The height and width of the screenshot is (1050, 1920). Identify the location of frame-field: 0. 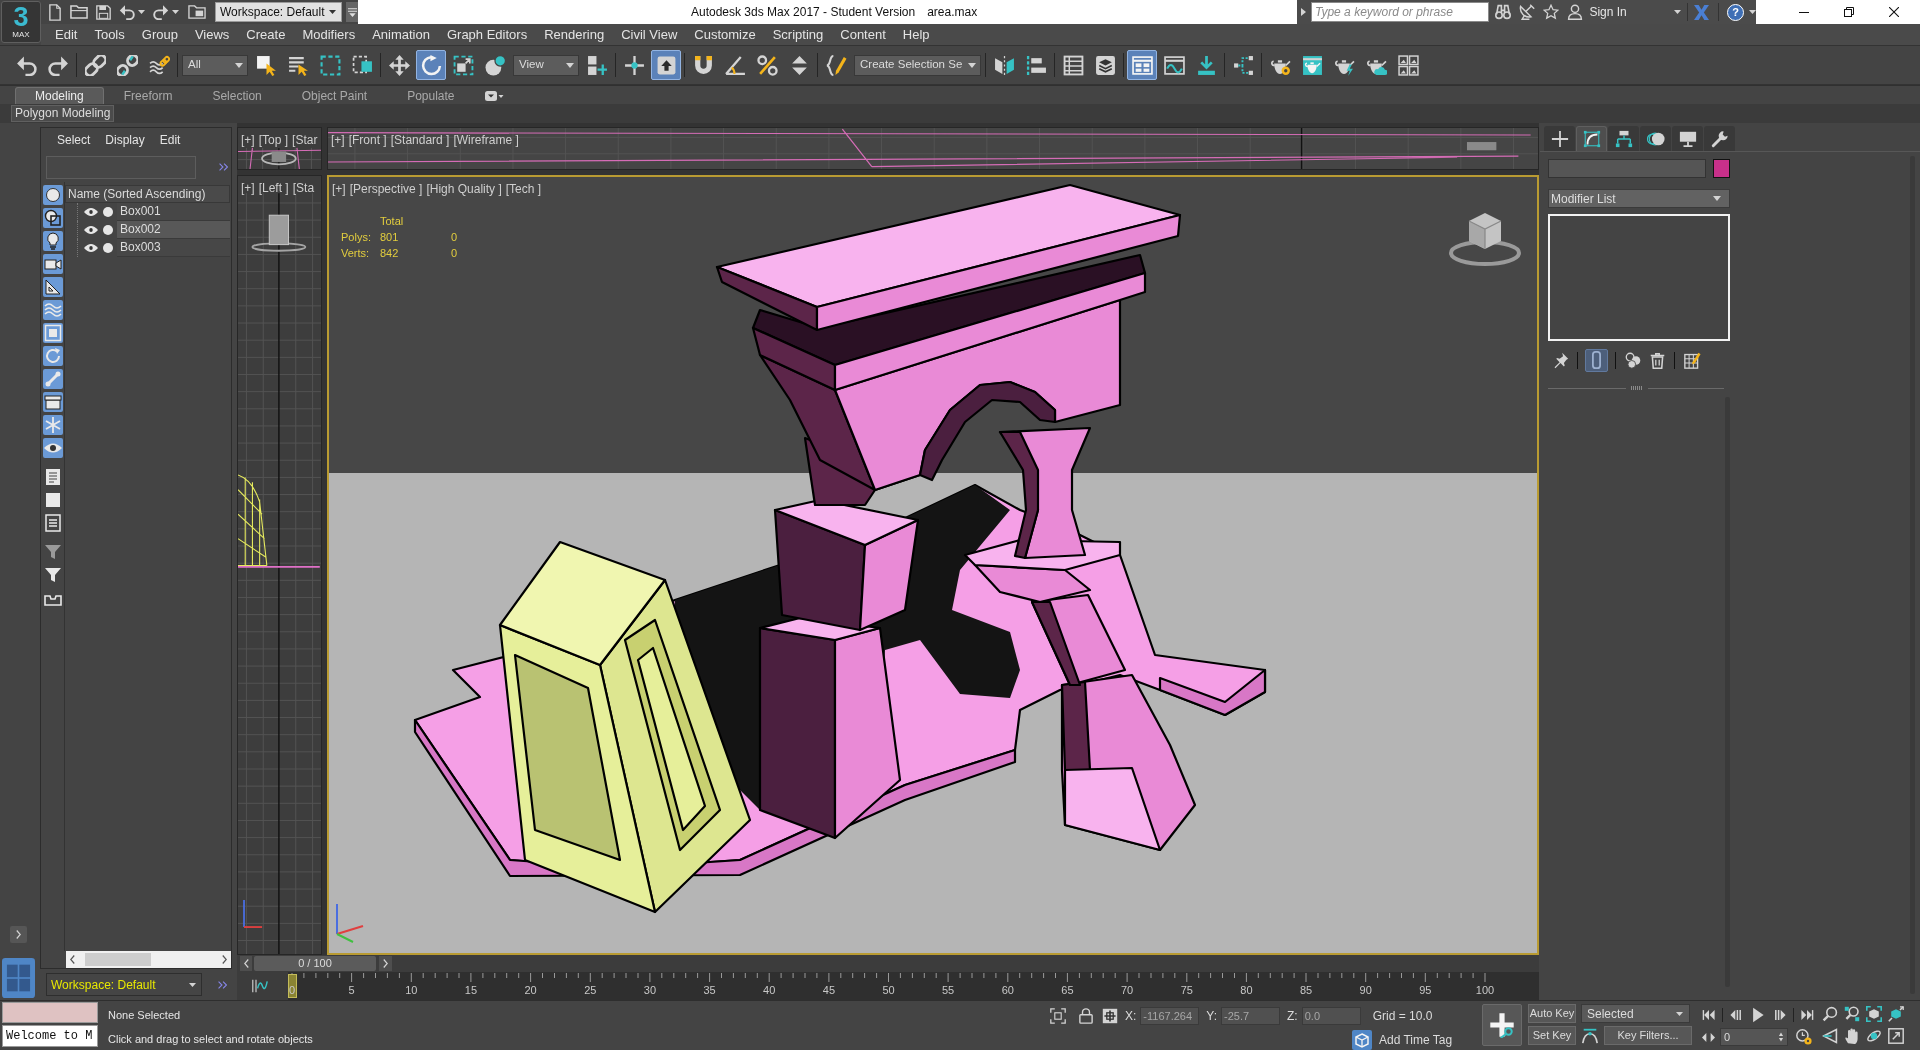
(1754, 1037).